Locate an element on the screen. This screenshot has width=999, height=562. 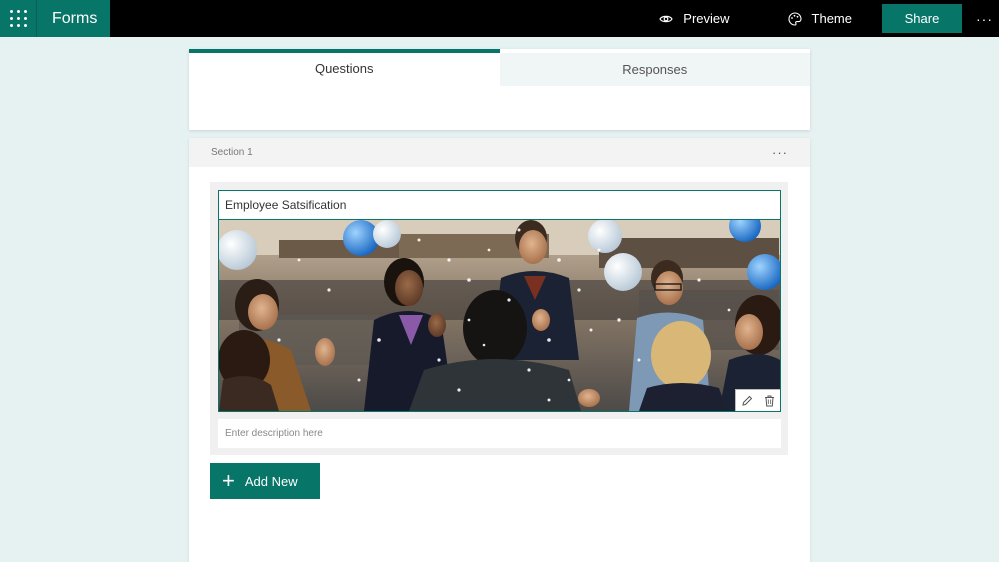
app-launcher-button is located at coordinates (18, 18).